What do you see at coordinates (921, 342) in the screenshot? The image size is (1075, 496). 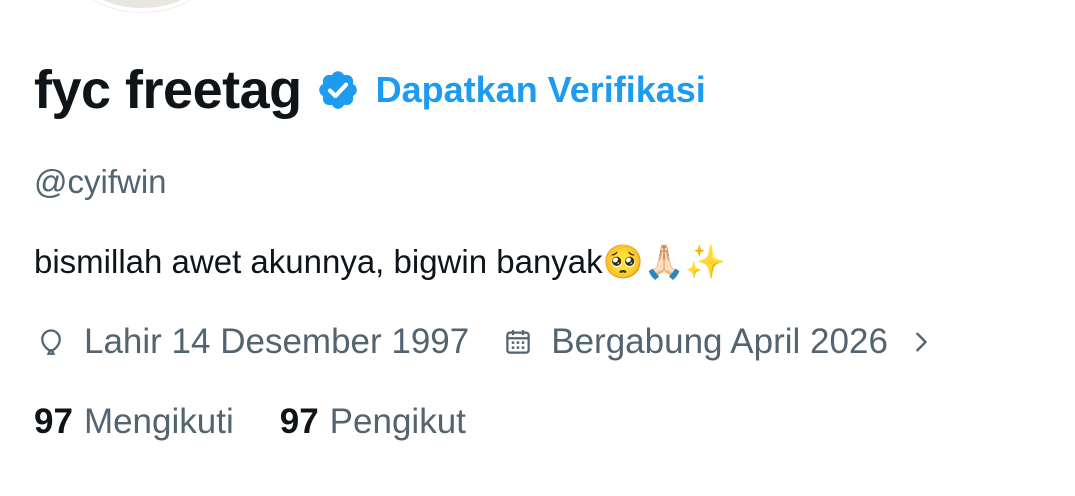 I see `chevron-right-icon` at bounding box center [921, 342].